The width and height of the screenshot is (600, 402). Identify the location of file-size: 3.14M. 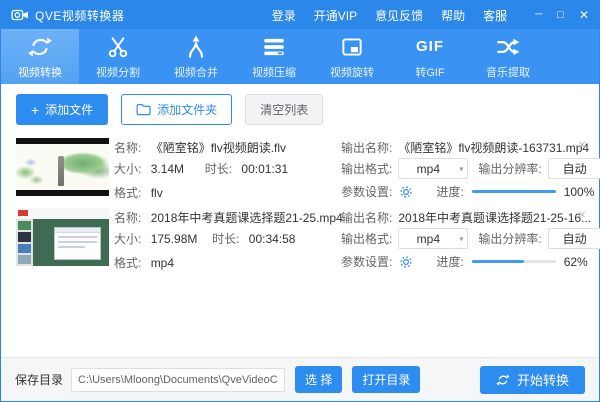
(167, 169).